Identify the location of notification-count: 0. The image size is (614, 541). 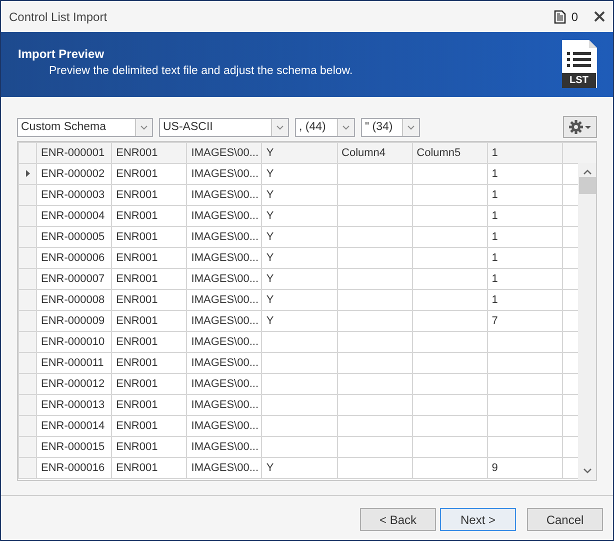
(574, 17).